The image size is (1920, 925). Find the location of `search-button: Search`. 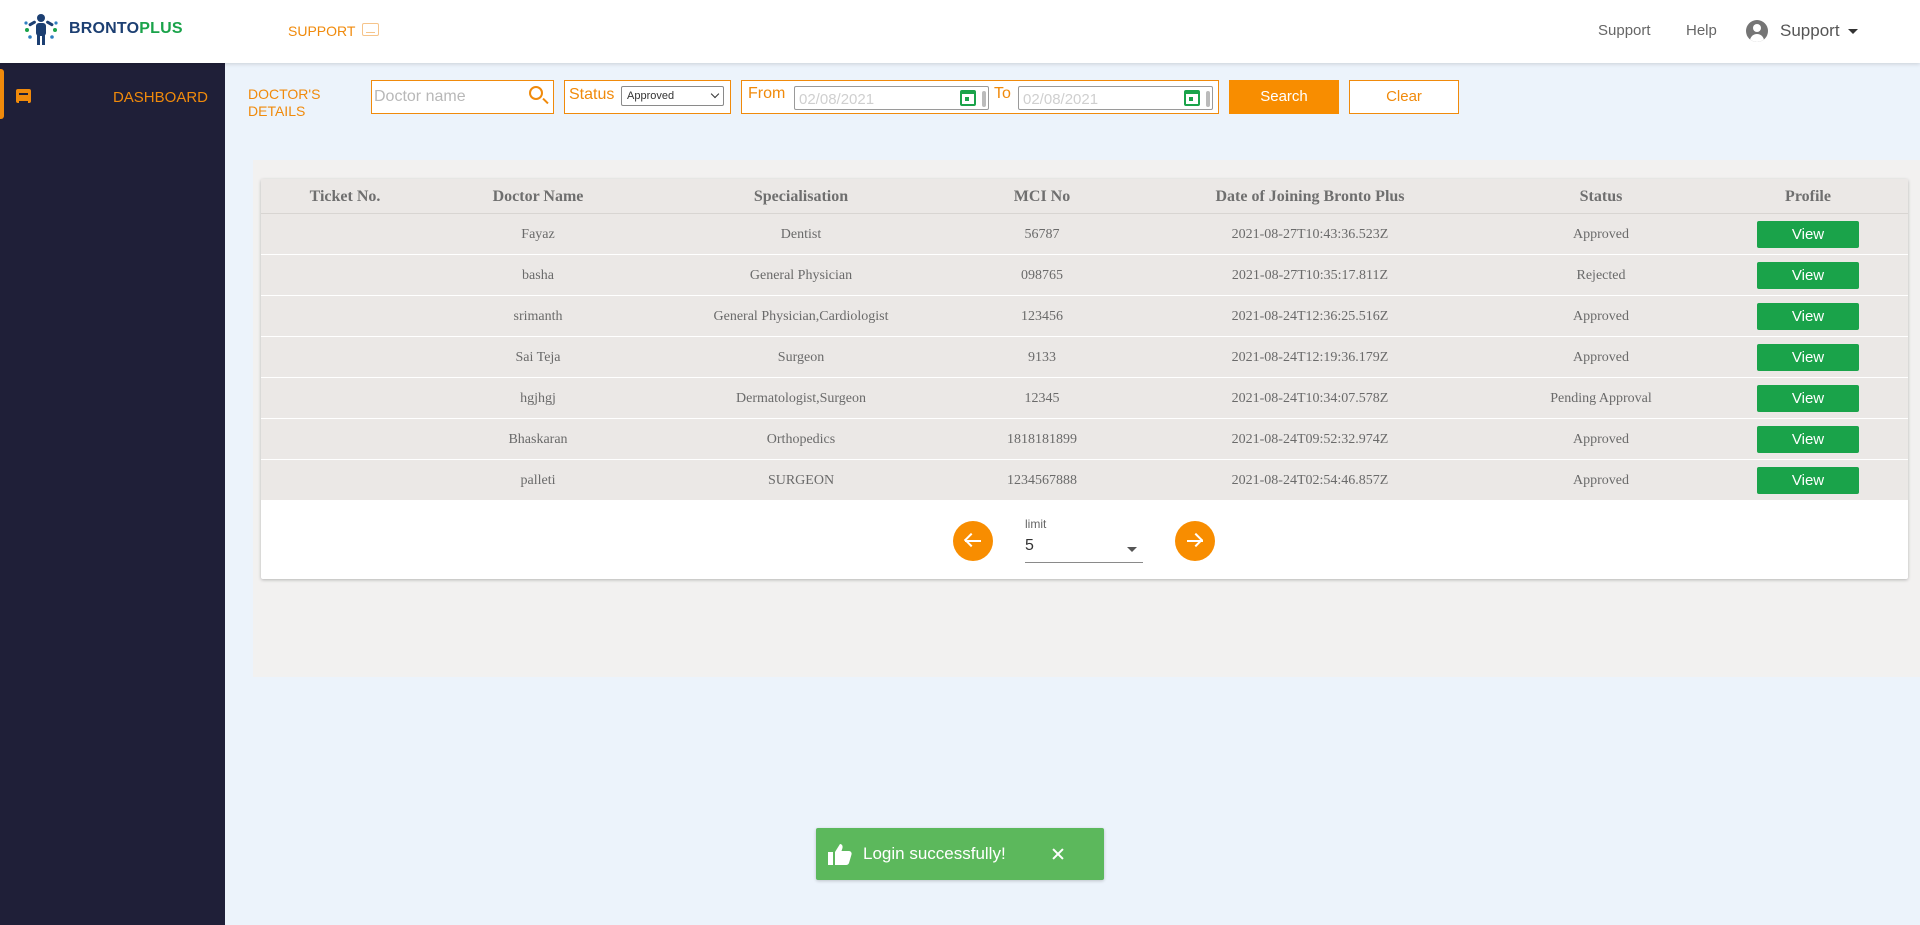

search-button: Search is located at coordinates (1284, 97).